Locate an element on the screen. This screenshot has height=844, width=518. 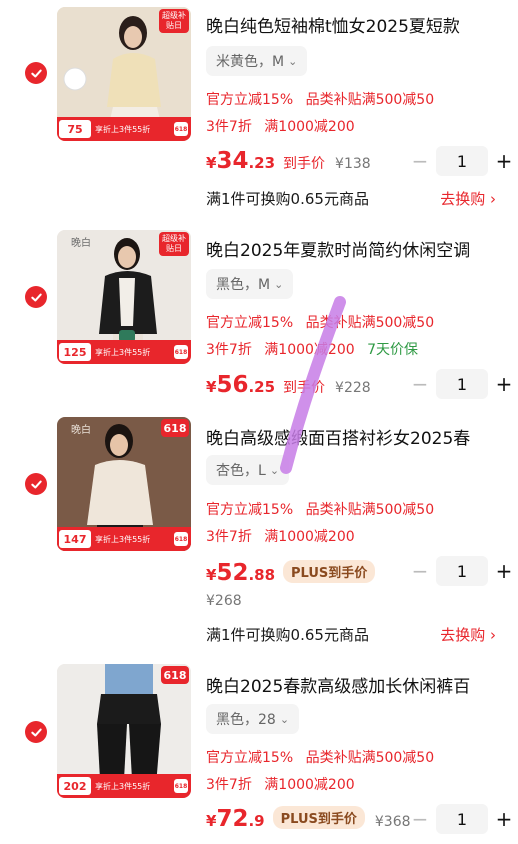
spec-value: 黑色，M is located at coordinates (243, 285).